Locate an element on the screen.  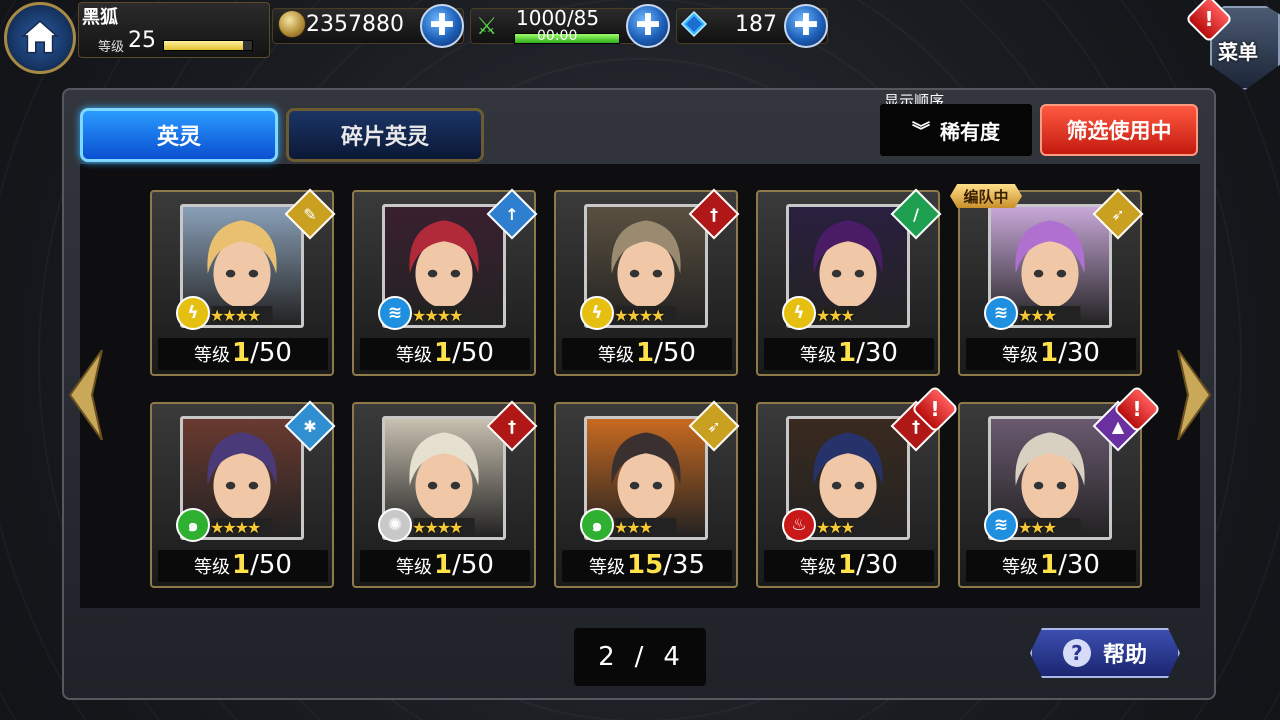
menu-label: 菜单 is located at coordinates (1238, 52).